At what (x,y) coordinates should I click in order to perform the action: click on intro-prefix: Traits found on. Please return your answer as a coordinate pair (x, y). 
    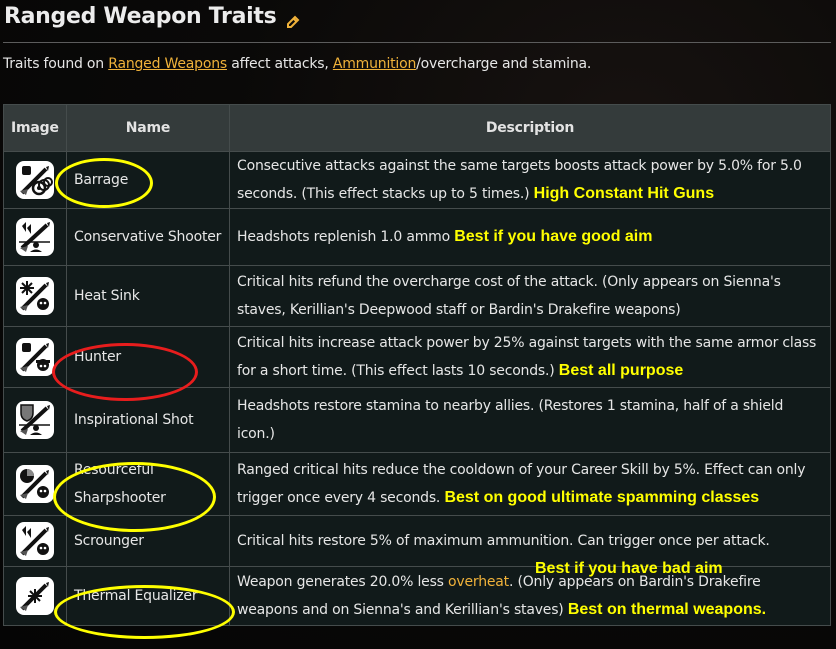
    Looking at the image, I should click on (56, 64).